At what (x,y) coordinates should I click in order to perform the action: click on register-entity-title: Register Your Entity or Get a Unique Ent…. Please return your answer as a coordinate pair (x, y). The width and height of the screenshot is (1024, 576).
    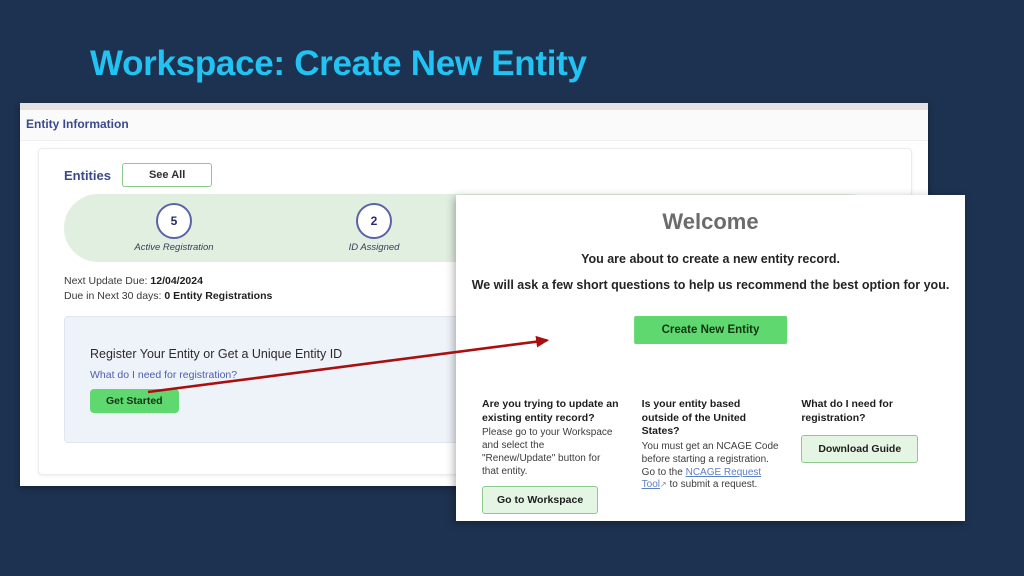
    Looking at the image, I should click on (216, 354).